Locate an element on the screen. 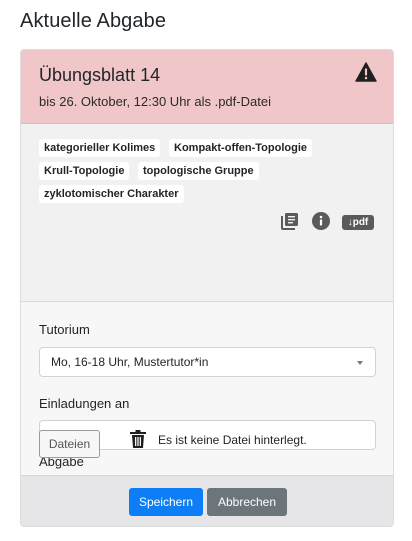 The height and width of the screenshot is (541, 412). card-footer: Speichern Abbrechen is located at coordinates (207, 500).